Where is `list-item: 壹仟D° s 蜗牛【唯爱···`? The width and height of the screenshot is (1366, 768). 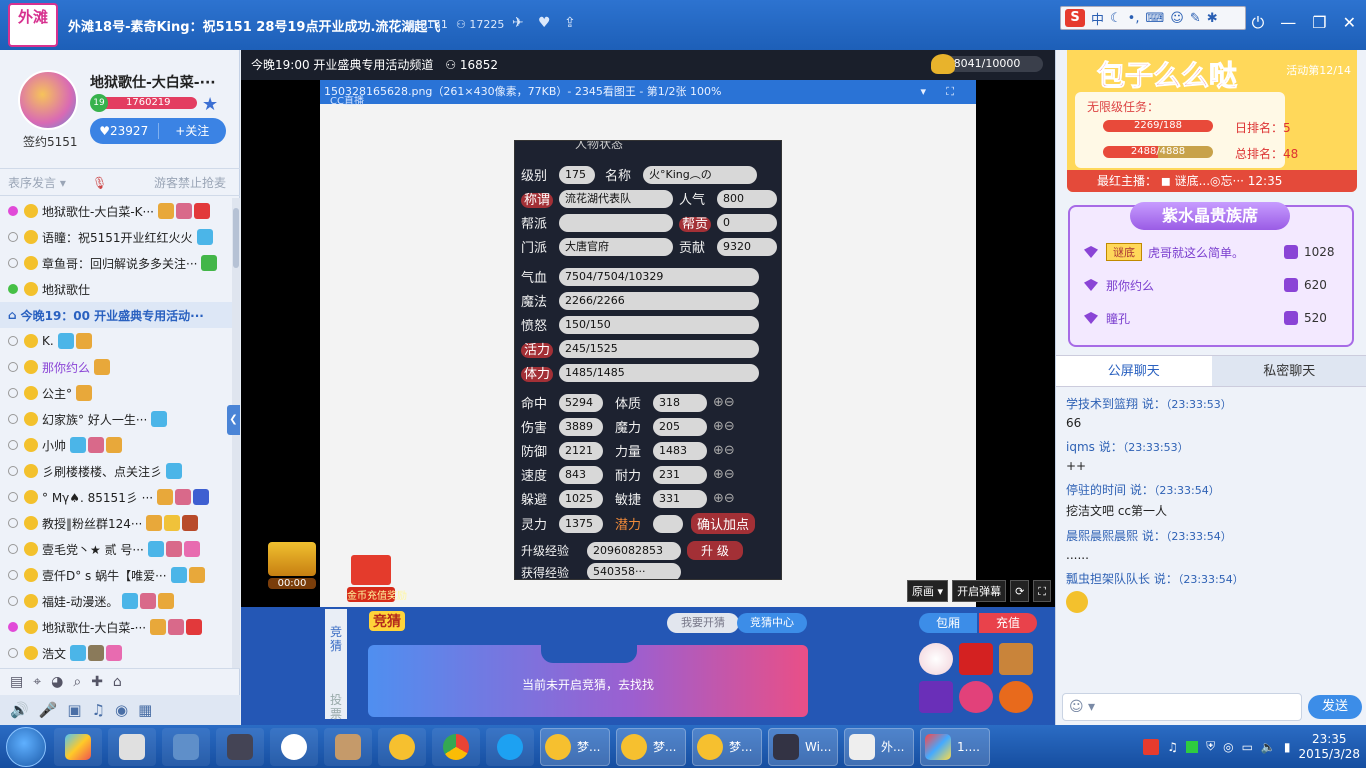
list-item: 壹仟D° s 蜗牛【唯爱··· is located at coordinates (116, 575).